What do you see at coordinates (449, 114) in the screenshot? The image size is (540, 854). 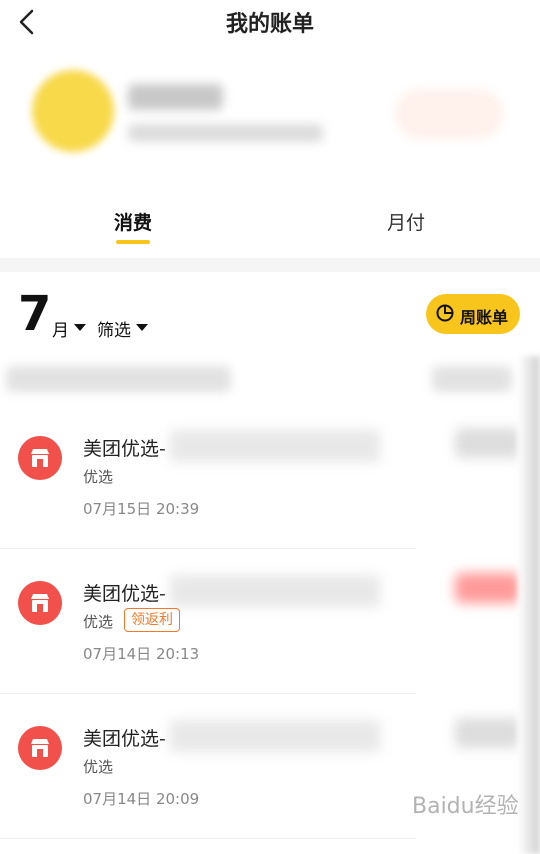 I see `blurred-action-button` at bounding box center [449, 114].